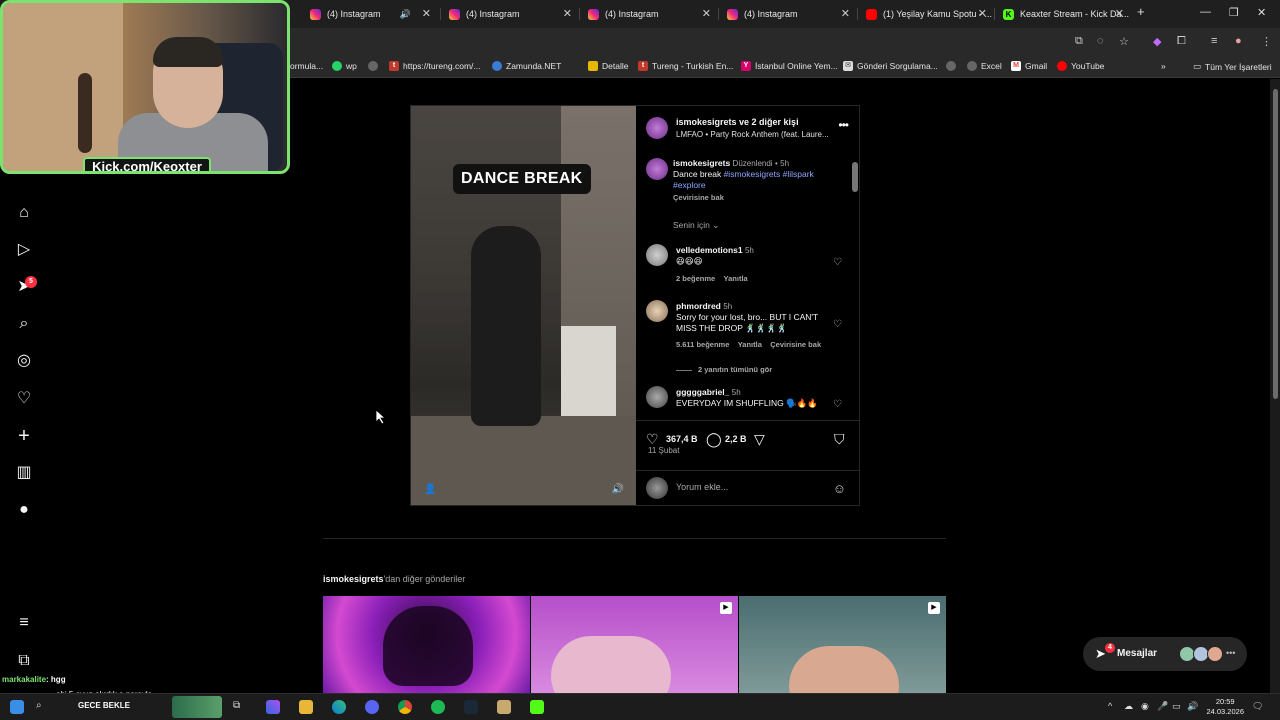  Describe the element at coordinates (682, 439) in the screenshot. I see `likes-count: 367,4 B` at that location.